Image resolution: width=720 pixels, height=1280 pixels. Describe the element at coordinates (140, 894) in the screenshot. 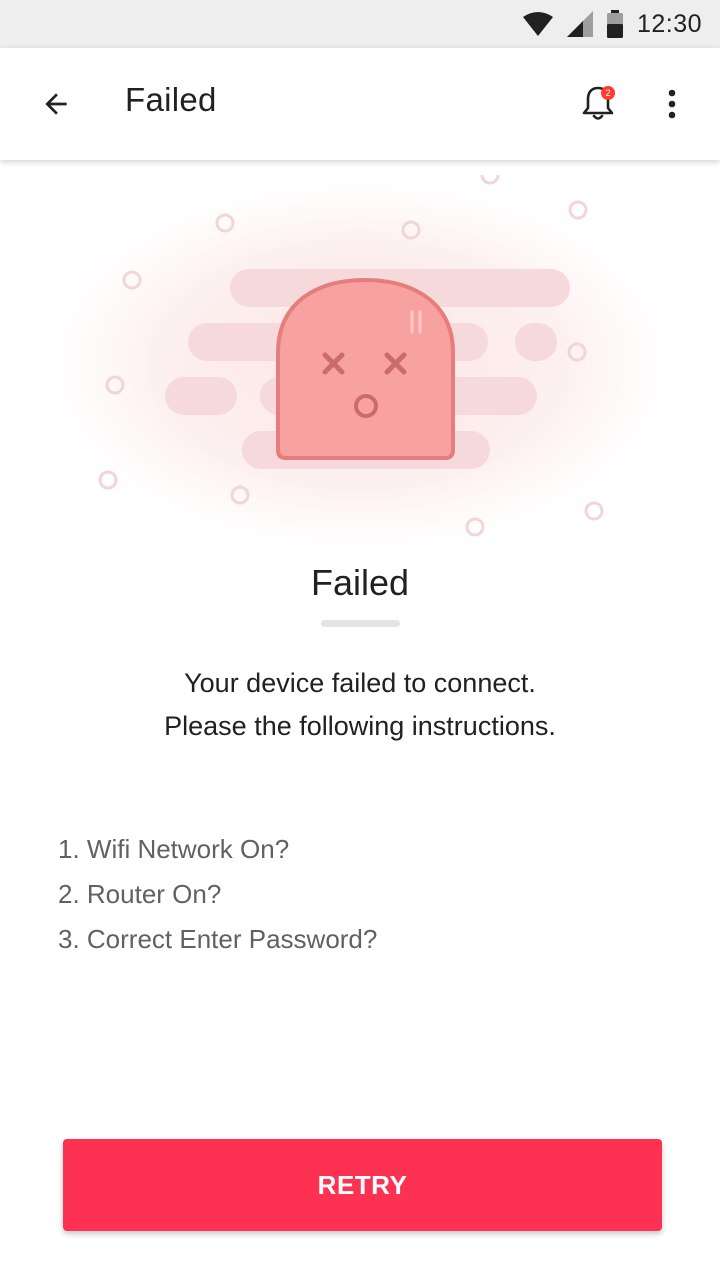

I see `instruction-item: 2. Router On?` at that location.